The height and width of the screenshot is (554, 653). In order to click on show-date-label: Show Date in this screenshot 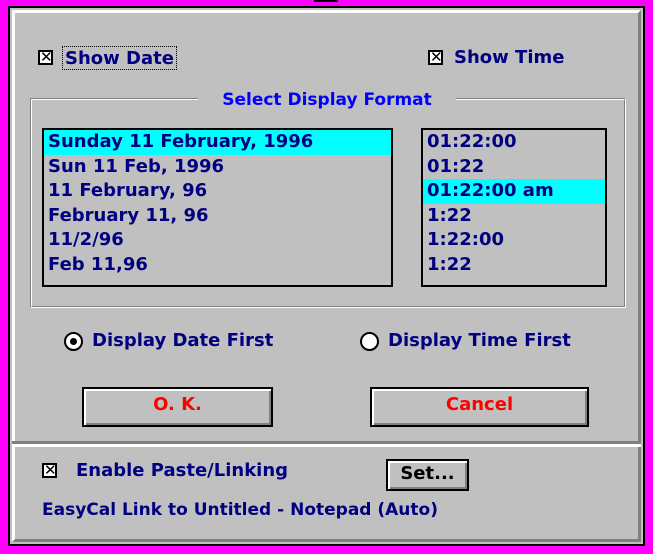, I will do `click(119, 58)`.